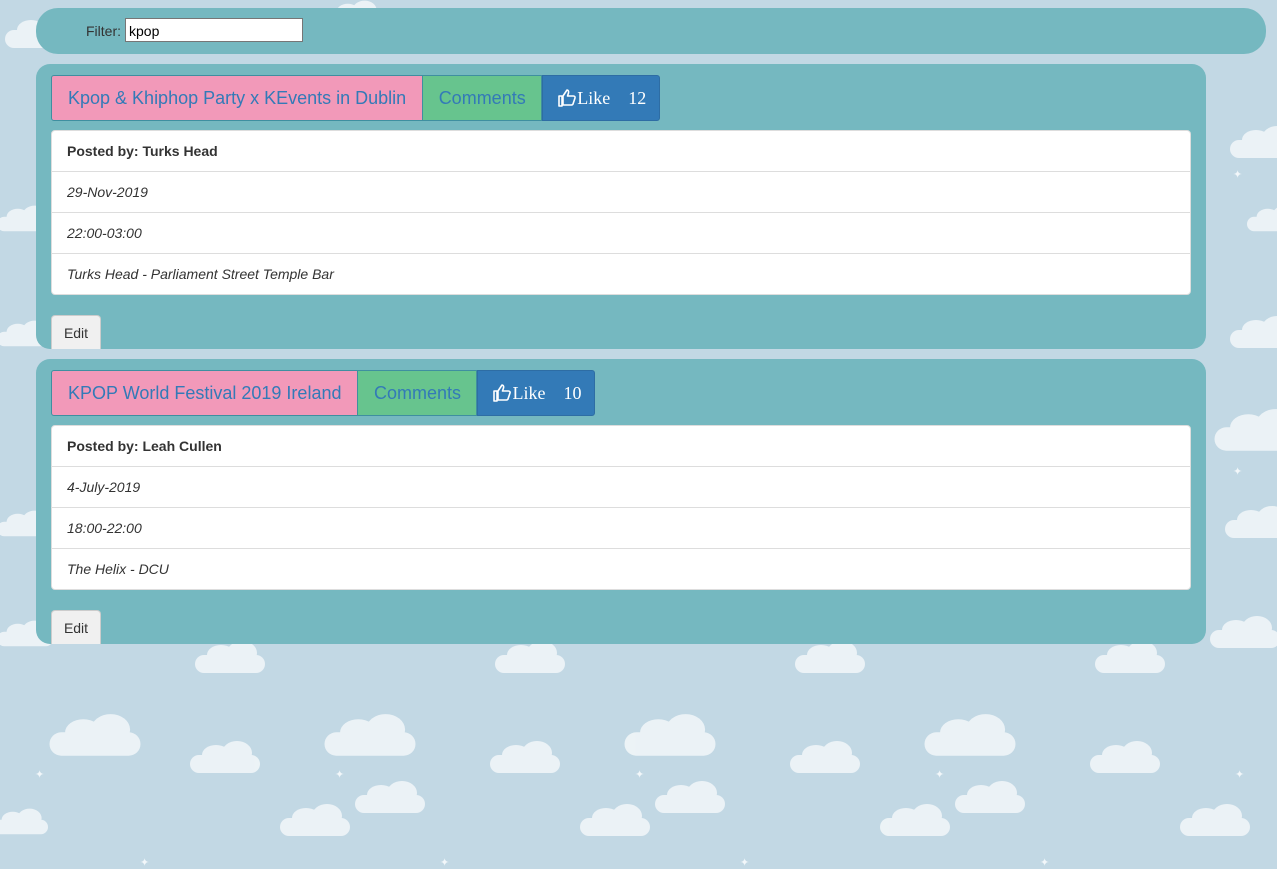 The width and height of the screenshot is (1277, 869). What do you see at coordinates (118, 569) in the screenshot?
I see `event-location: The Helix - DCU` at bounding box center [118, 569].